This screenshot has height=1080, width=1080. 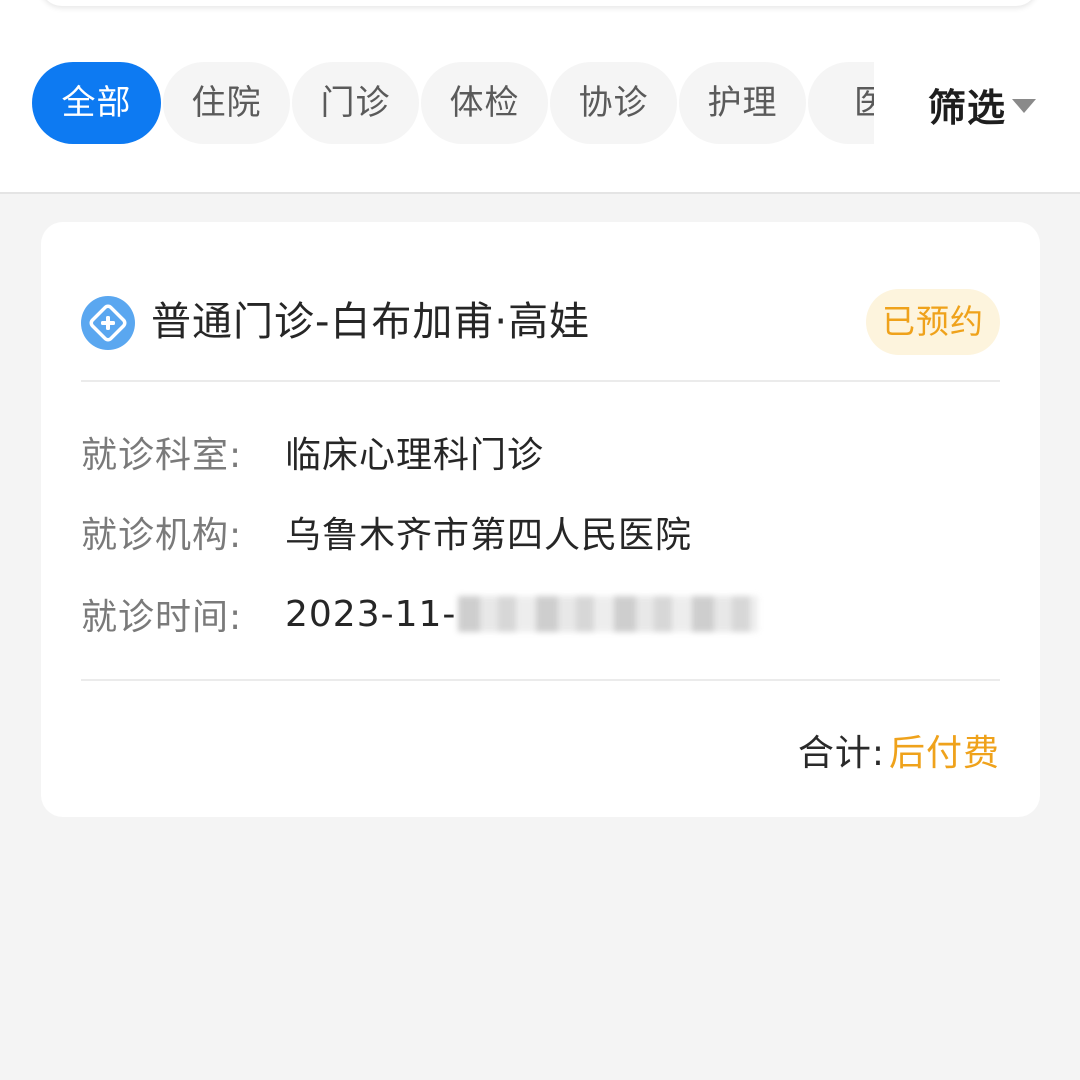 I want to click on status-badge: 已预约, so click(x=933, y=322).